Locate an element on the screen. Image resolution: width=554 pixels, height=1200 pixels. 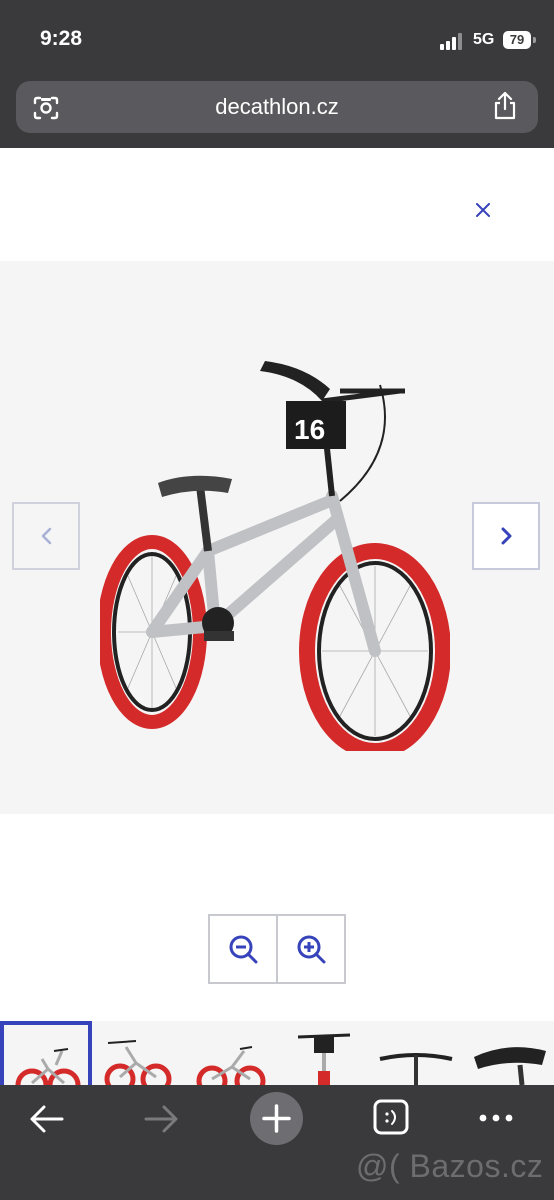
thumbnail-strip is located at coordinates (277, 1053).